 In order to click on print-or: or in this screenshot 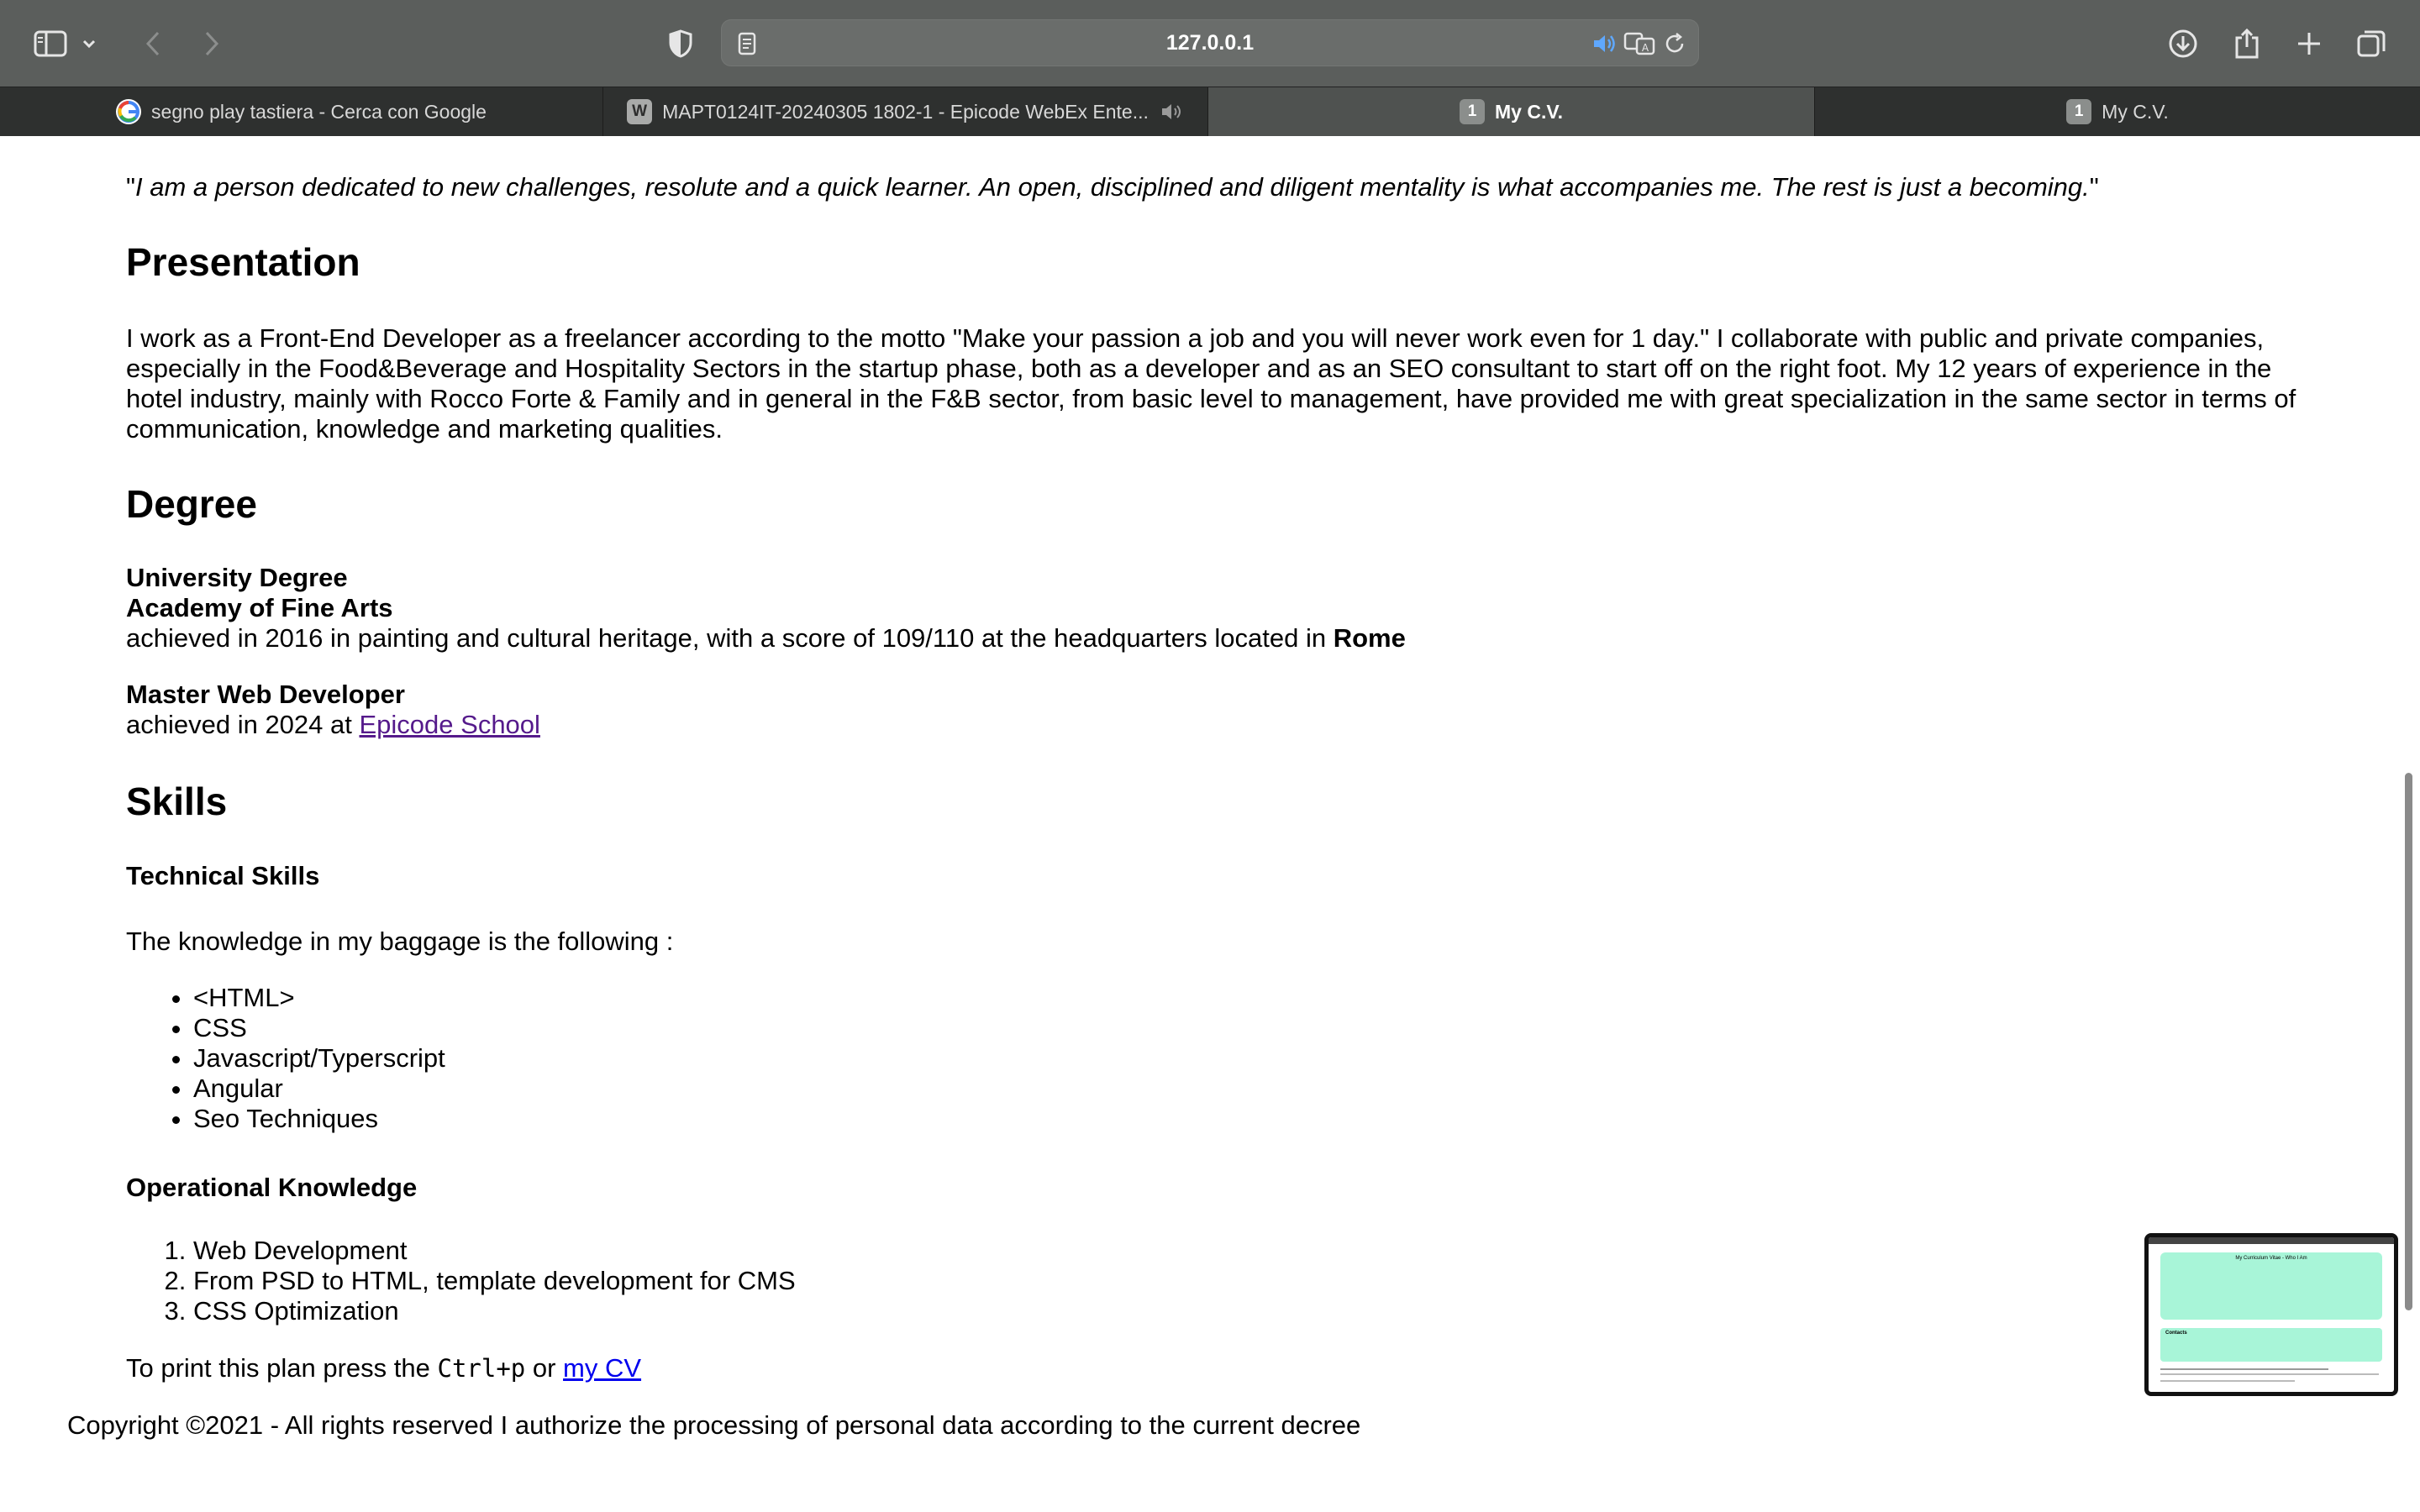, I will do `click(544, 1368)`.